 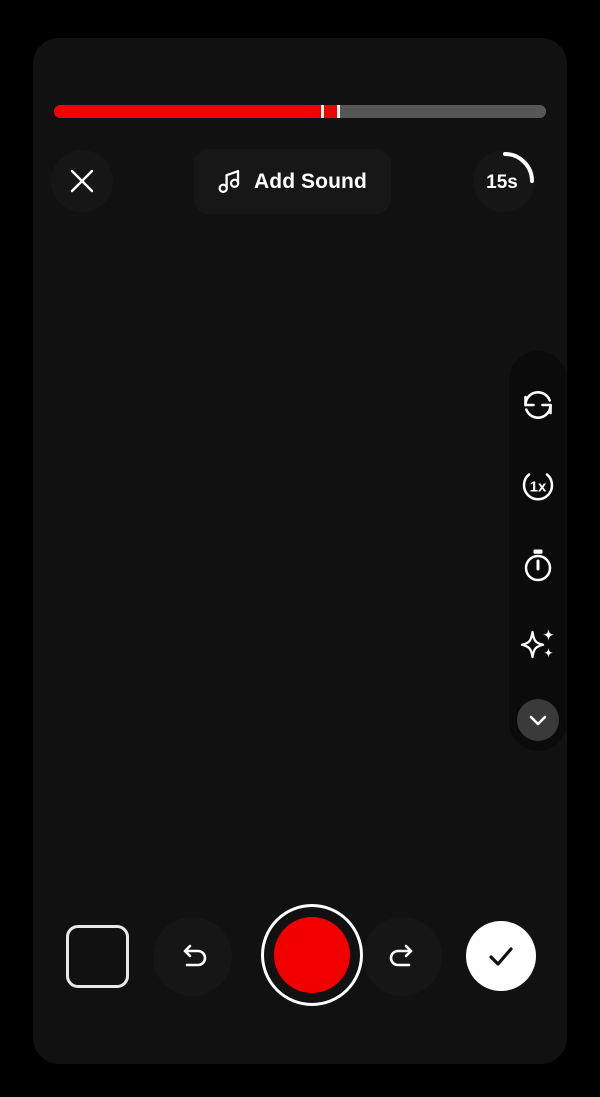 I want to click on rail-item-speed: 1x, so click(x=538, y=485).